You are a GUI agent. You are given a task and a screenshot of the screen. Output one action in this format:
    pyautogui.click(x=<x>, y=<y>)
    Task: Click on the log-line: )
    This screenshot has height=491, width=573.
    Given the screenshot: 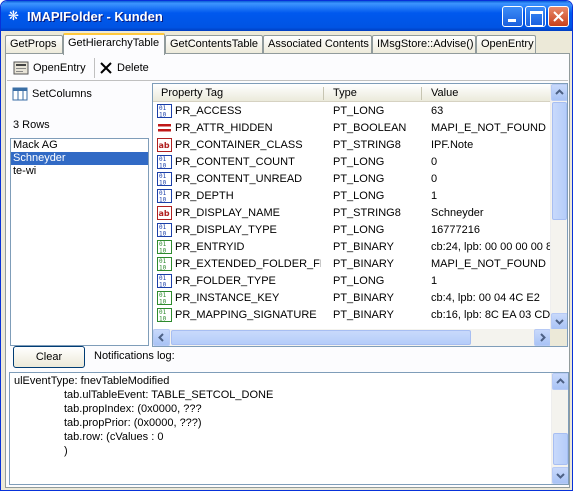 What is the action you would take?
    pyautogui.click(x=66, y=451)
    